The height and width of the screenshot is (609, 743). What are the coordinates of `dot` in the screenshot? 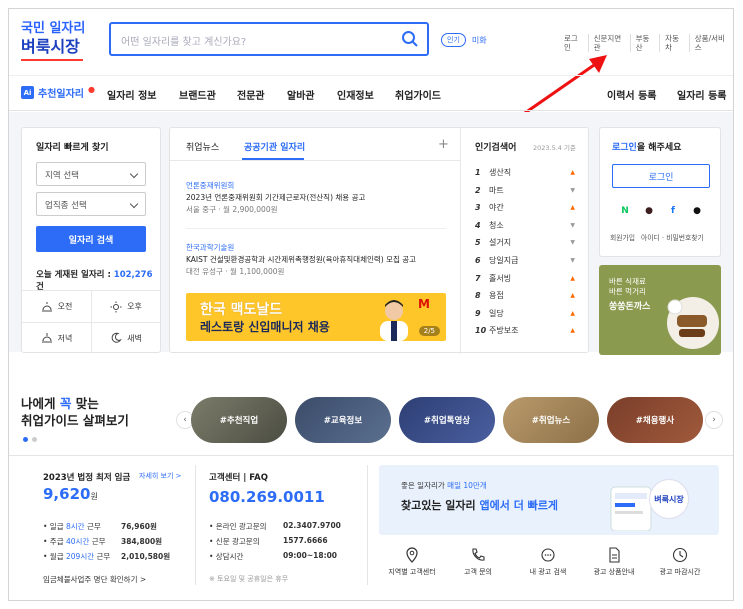 It's located at (34, 439).